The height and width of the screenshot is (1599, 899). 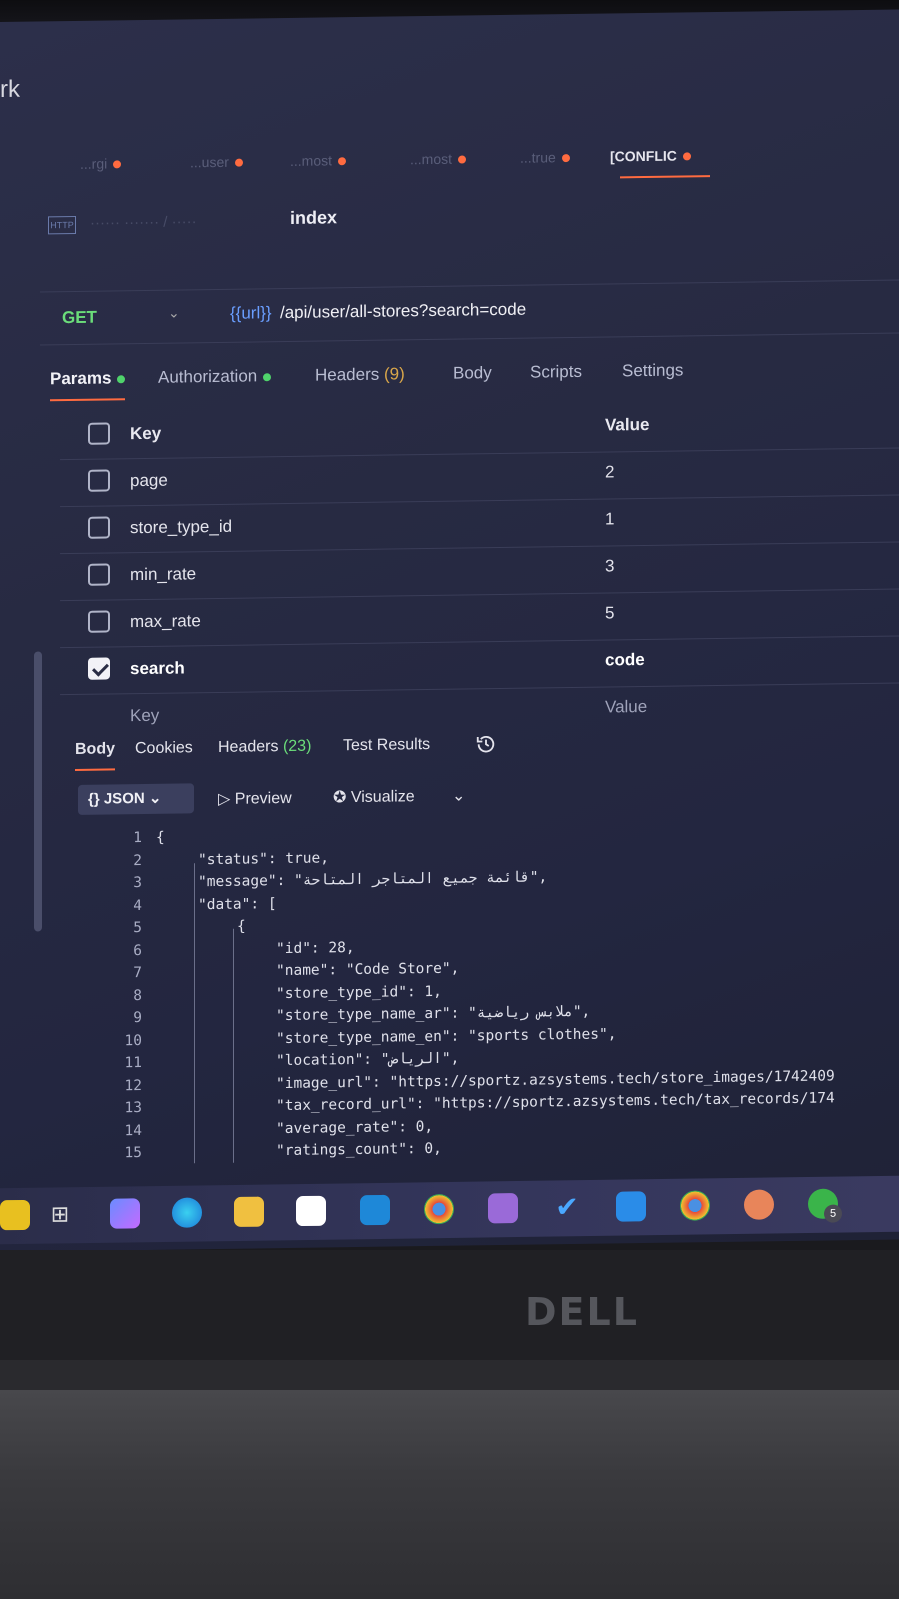 What do you see at coordinates (163, 574) in the screenshot?
I see `param-key: min_rate` at bounding box center [163, 574].